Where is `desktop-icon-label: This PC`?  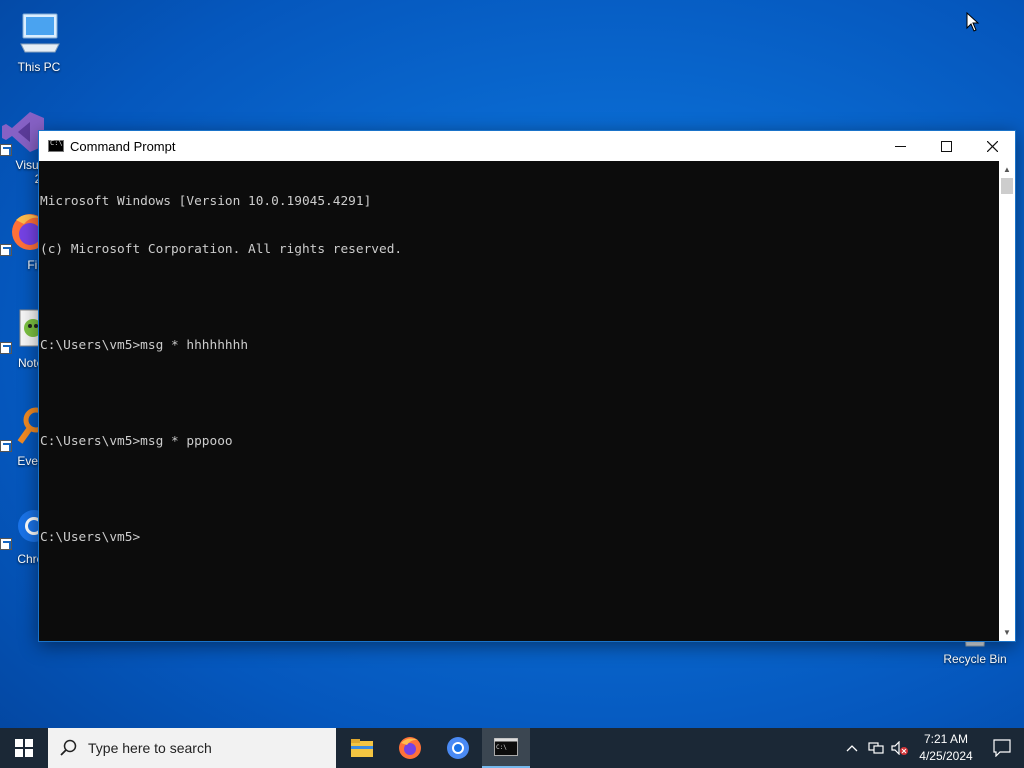
desktop-icon-label: This PC is located at coordinates (39, 67).